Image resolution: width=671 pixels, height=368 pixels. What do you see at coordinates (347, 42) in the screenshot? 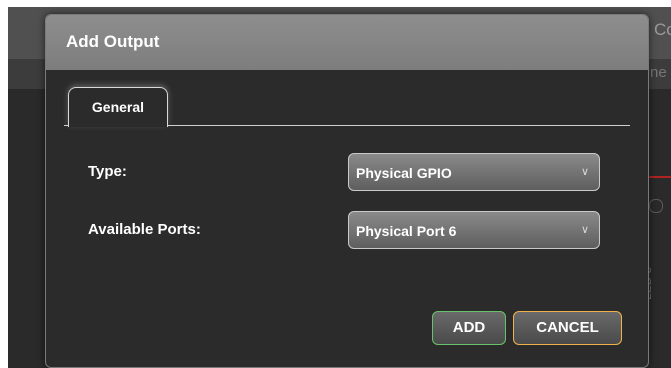
I see `dialog-header: Add Output` at bounding box center [347, 42].